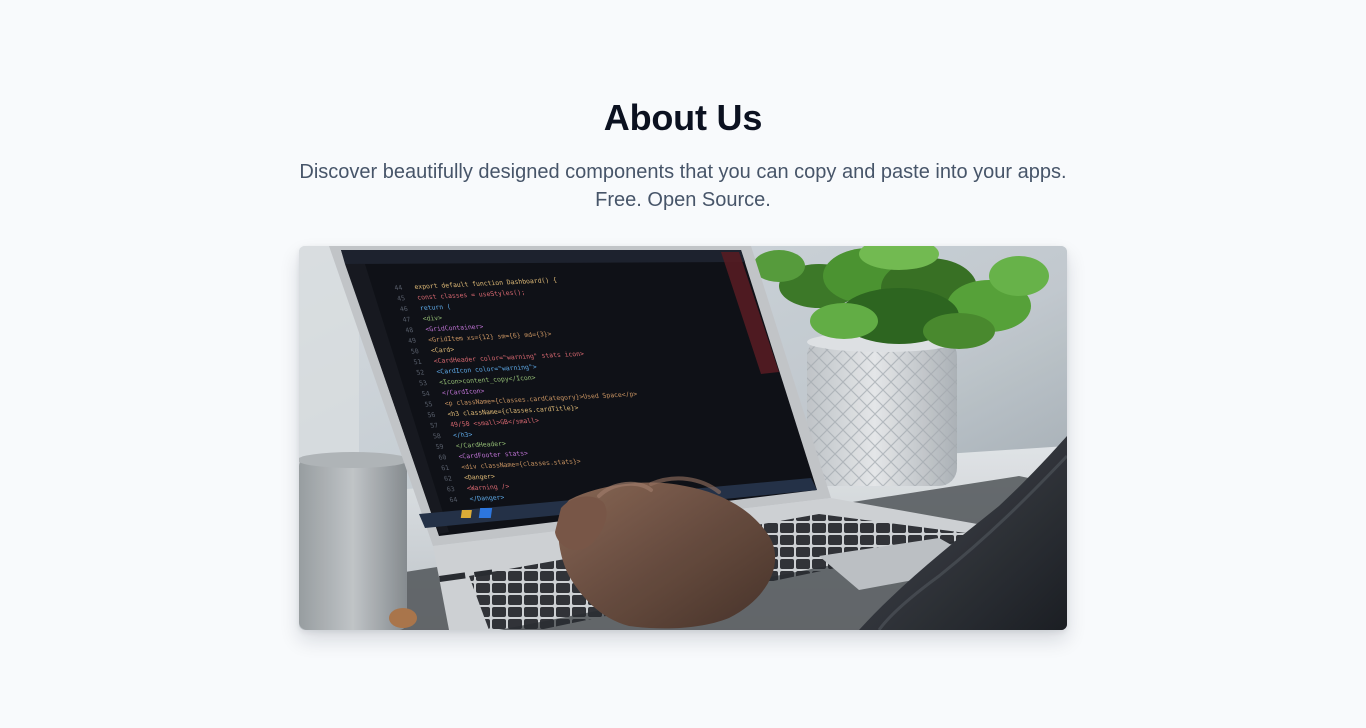  What do you see at coordinates (683, 200) in the screenshot?
I see `about-description-line-2: Free. Open Source.` at bounding box center [683, 200].